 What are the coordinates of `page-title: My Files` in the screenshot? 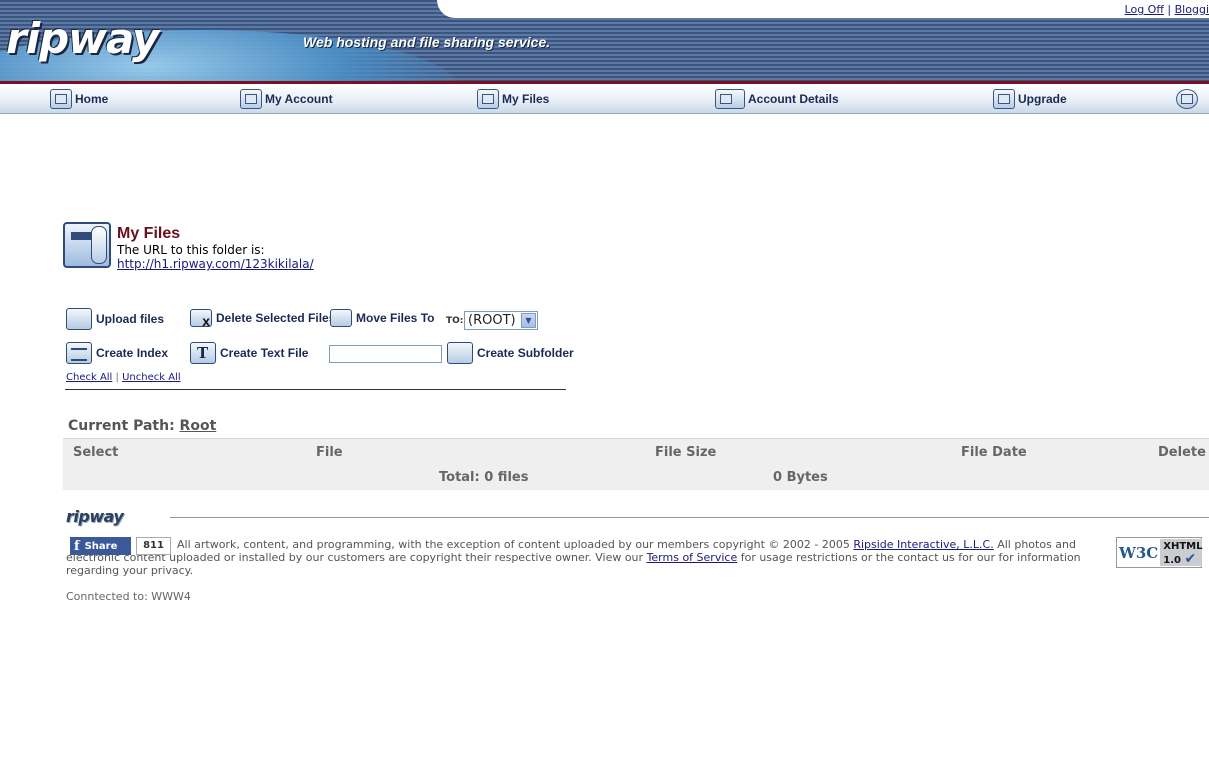 It's located at (149, 233).